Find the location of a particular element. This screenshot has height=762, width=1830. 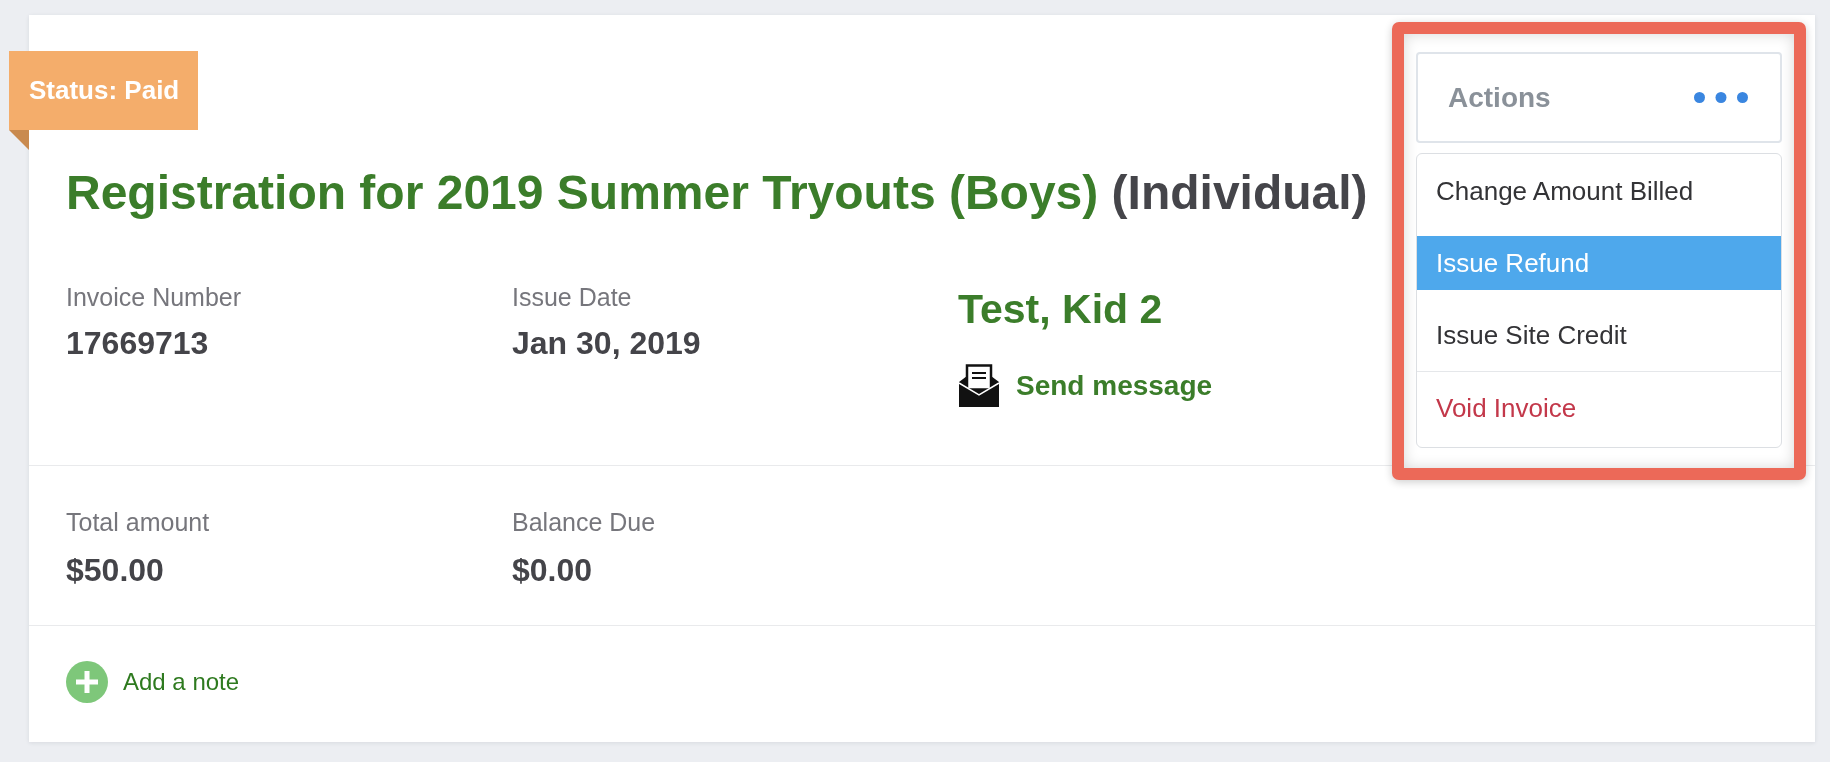

field-label: Total amount is located at coordinates (138, 522).